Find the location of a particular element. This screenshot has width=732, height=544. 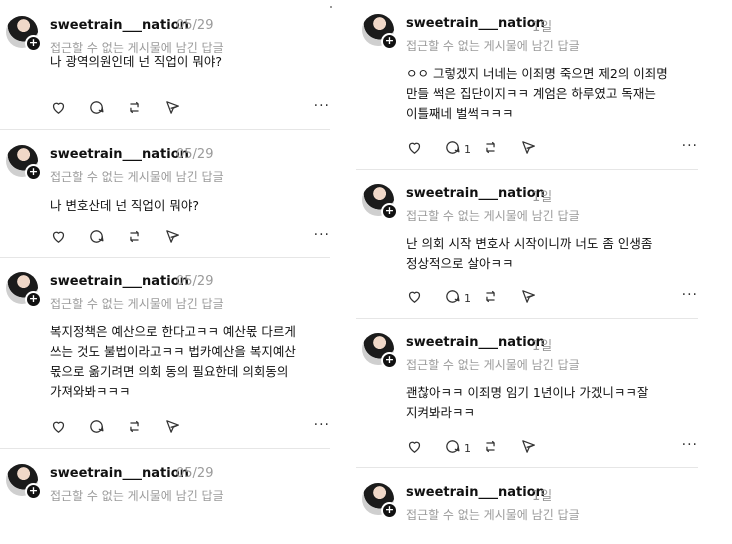

post-text-line: 가져와봐ㅋㅋㅋ is located at coordinates (90, 391).